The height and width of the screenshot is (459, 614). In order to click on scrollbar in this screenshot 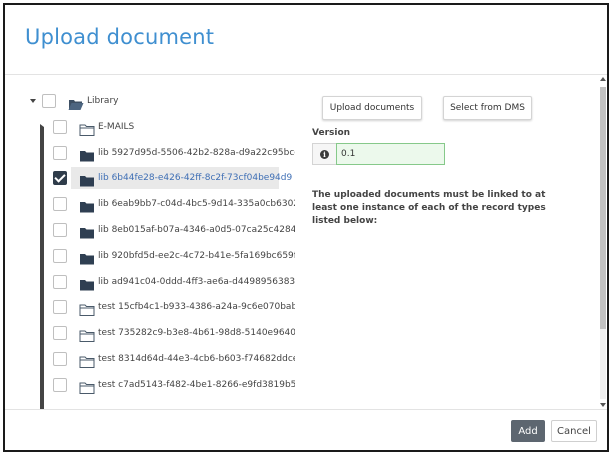, I will do `click(602, 242)`.